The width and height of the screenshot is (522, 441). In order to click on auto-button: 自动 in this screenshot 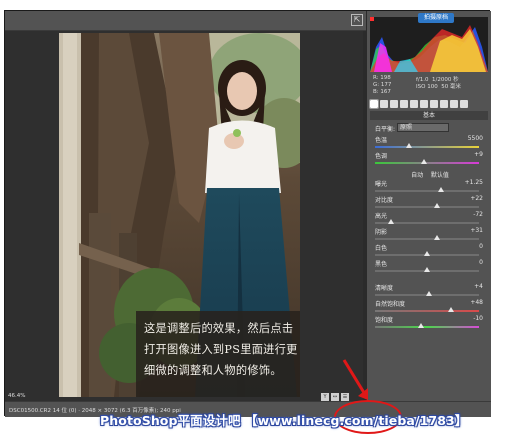, I will do `click(417, 175)`.